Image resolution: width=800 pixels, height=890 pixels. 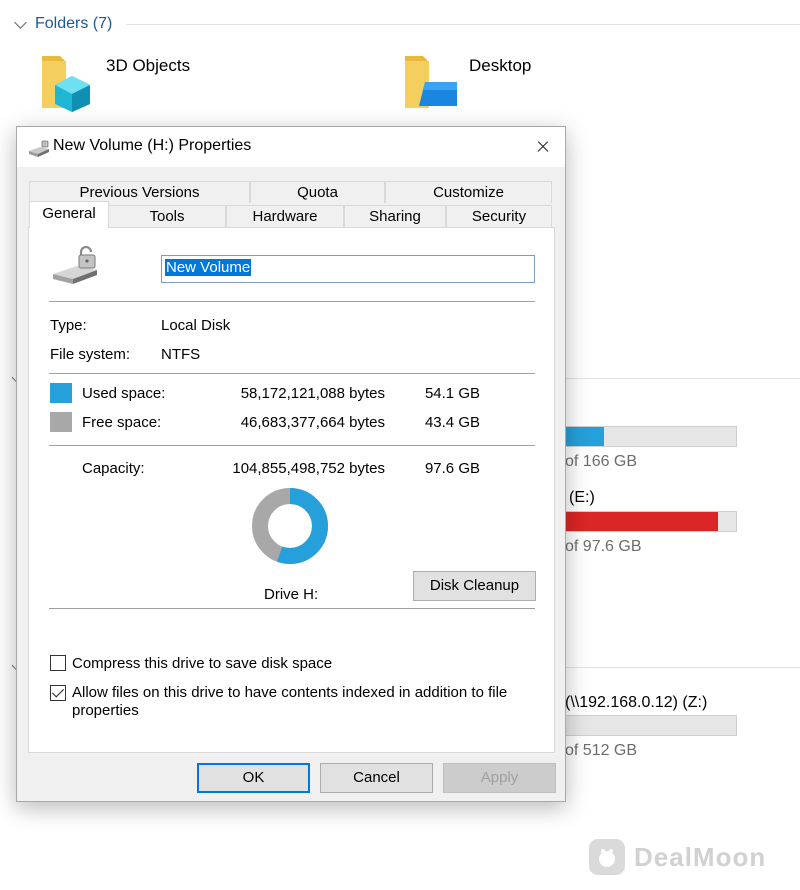 What do you see at coordinates (69, 214) in the screenshot?
I see `tab-general: General` at bounding box center [69, 214].